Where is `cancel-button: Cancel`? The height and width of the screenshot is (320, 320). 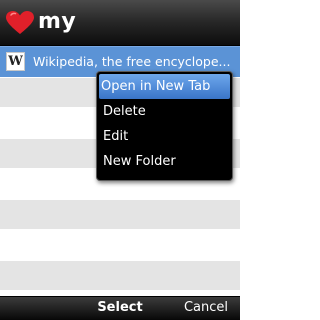 cancel-button: Cancel is located at coordinates (206, 307).